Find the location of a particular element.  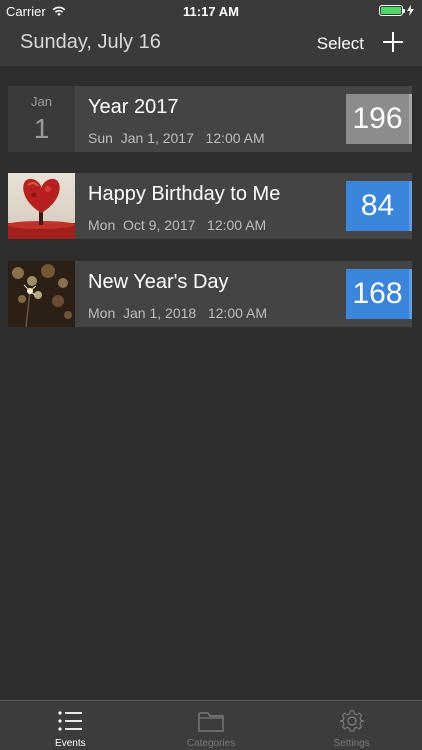

gear-icon is located at coordinates (351, 721).